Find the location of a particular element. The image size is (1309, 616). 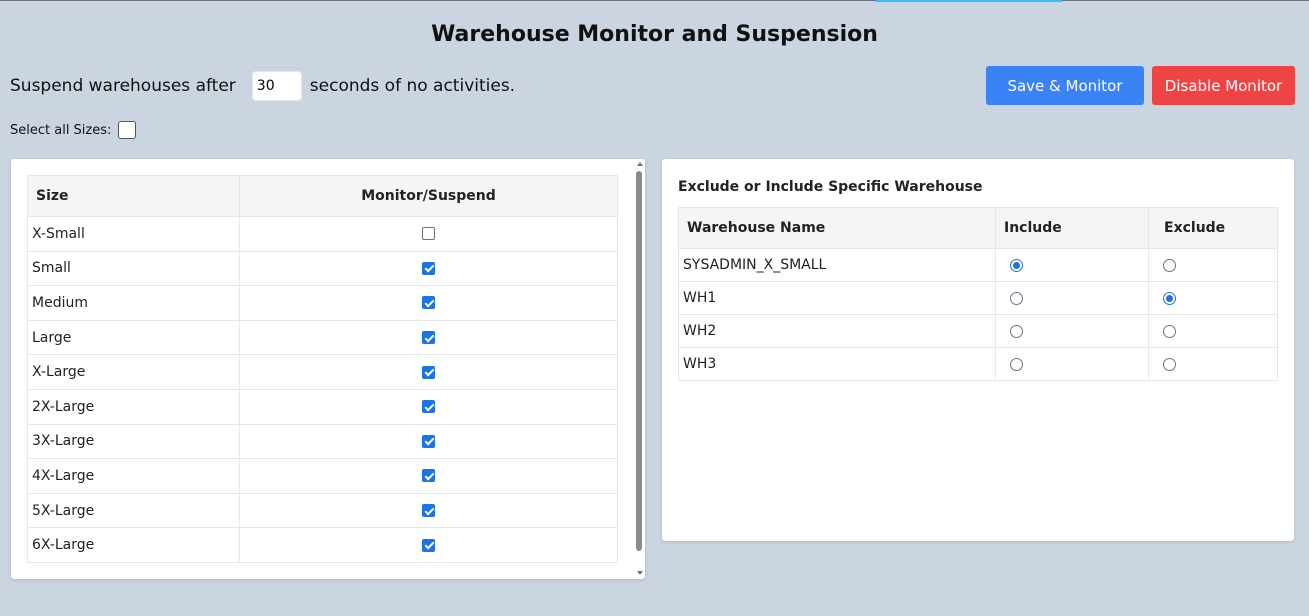

monitor-column-header: Monitor/Suspend is located at coordinates (428, 196).